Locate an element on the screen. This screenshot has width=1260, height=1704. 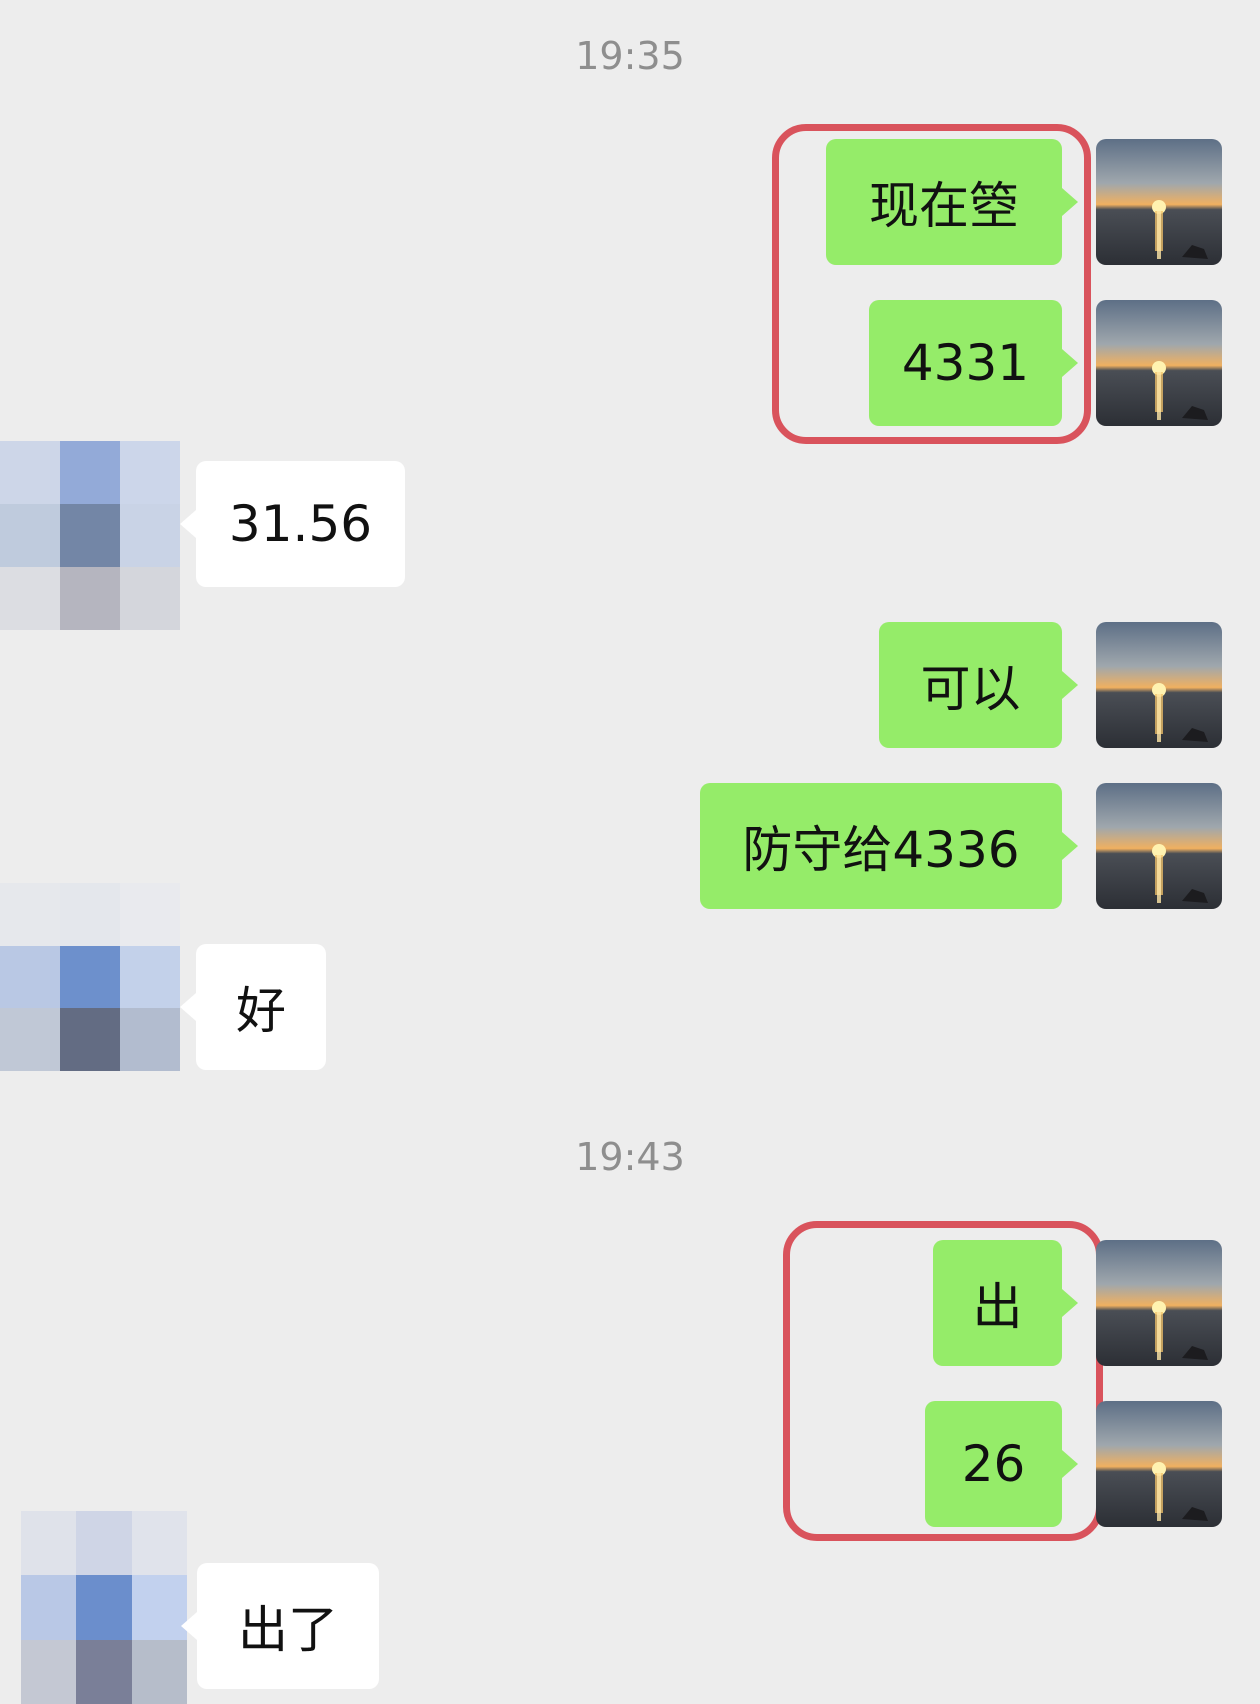
received-message-bubble: 出了 is located at coordinates (280, 1626).